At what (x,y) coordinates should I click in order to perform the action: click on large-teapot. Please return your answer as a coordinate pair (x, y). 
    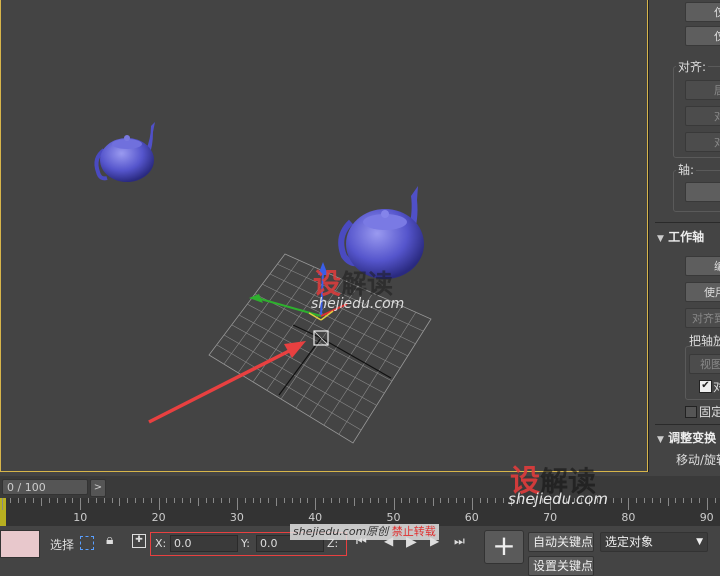
    Looking at the image, I should click on (381, 232).